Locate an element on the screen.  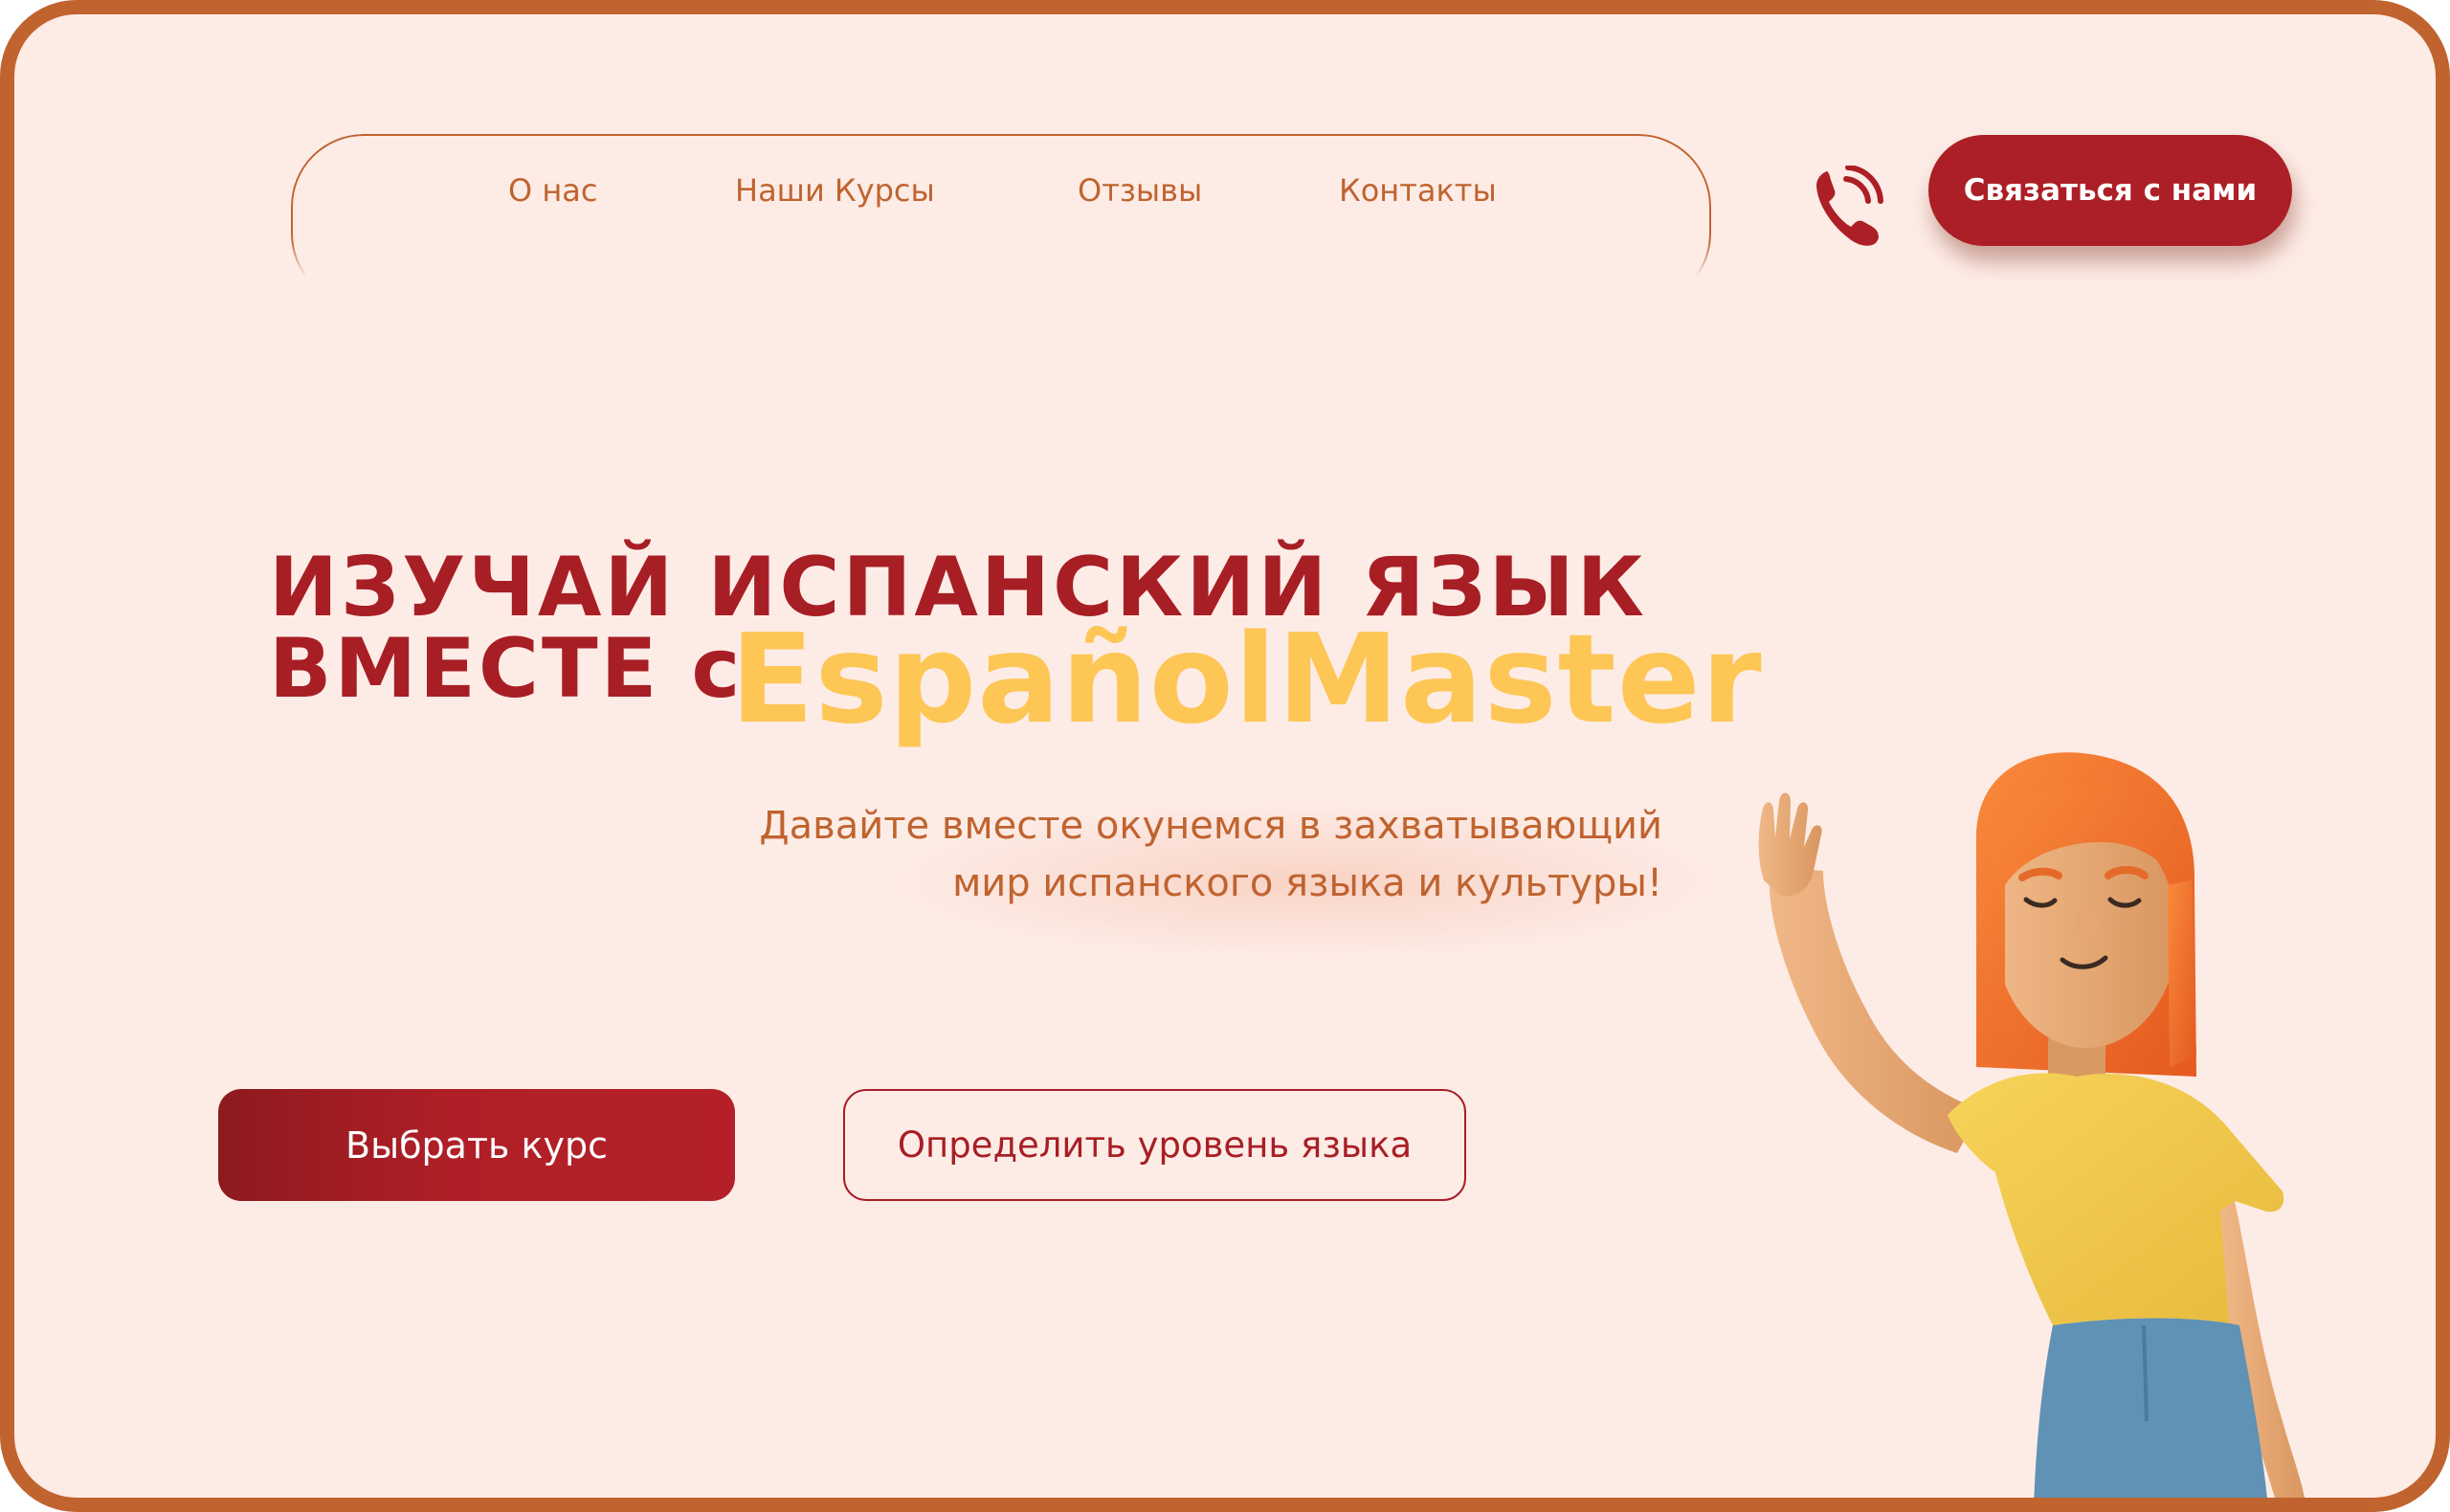
nav-item-contacts: Контакты is located at coordinates (1418, 190).